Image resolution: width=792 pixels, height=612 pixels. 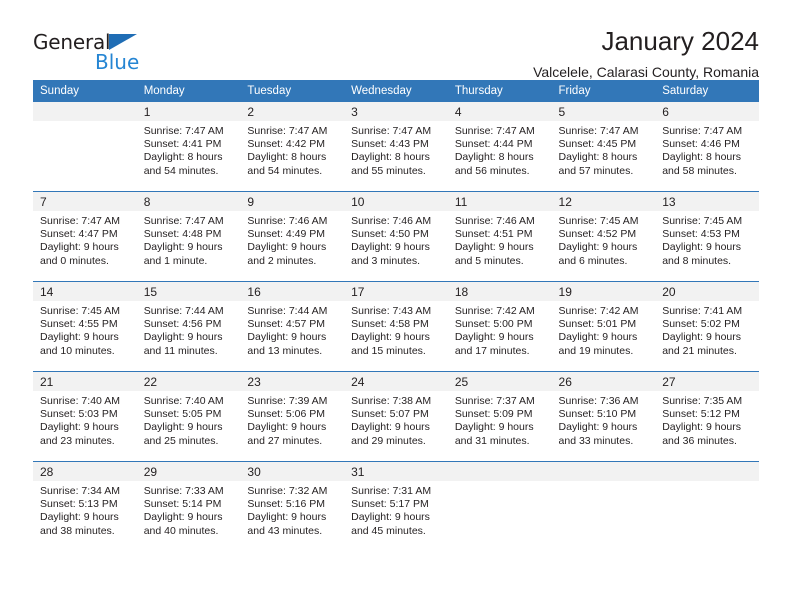 What do you see at coordinates (701, 324) in the screenshot?
I see `day-sunset-text: Sunset: 5:02 PM` at bounding box center [701, 324].